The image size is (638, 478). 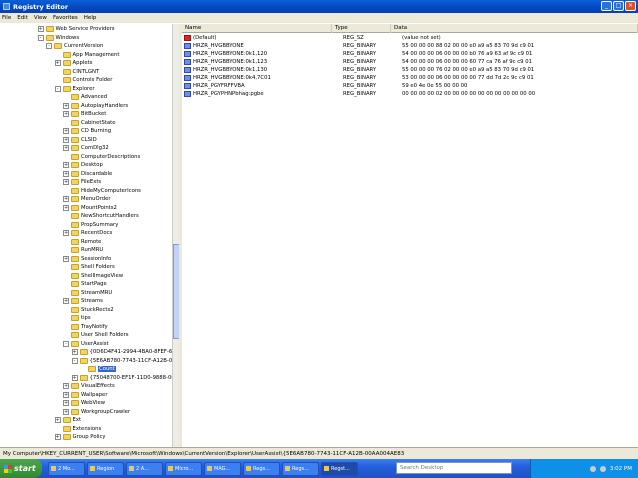 I want to click on tree-node: + Applets, so click(x=73, y=63).